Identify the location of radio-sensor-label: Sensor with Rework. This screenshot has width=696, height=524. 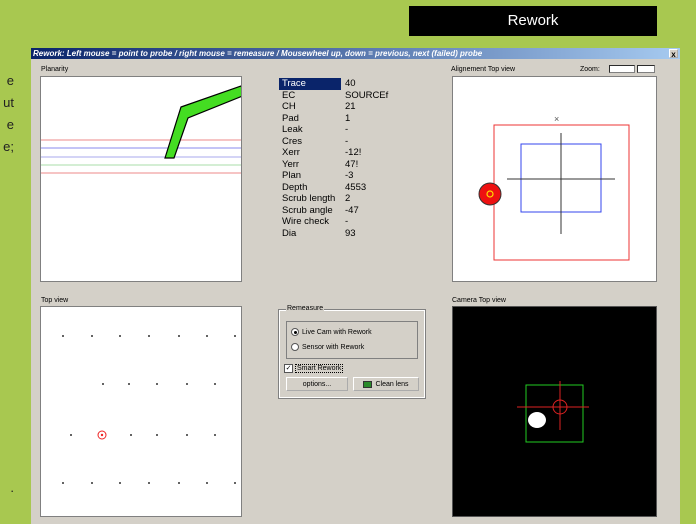
(333, 347).